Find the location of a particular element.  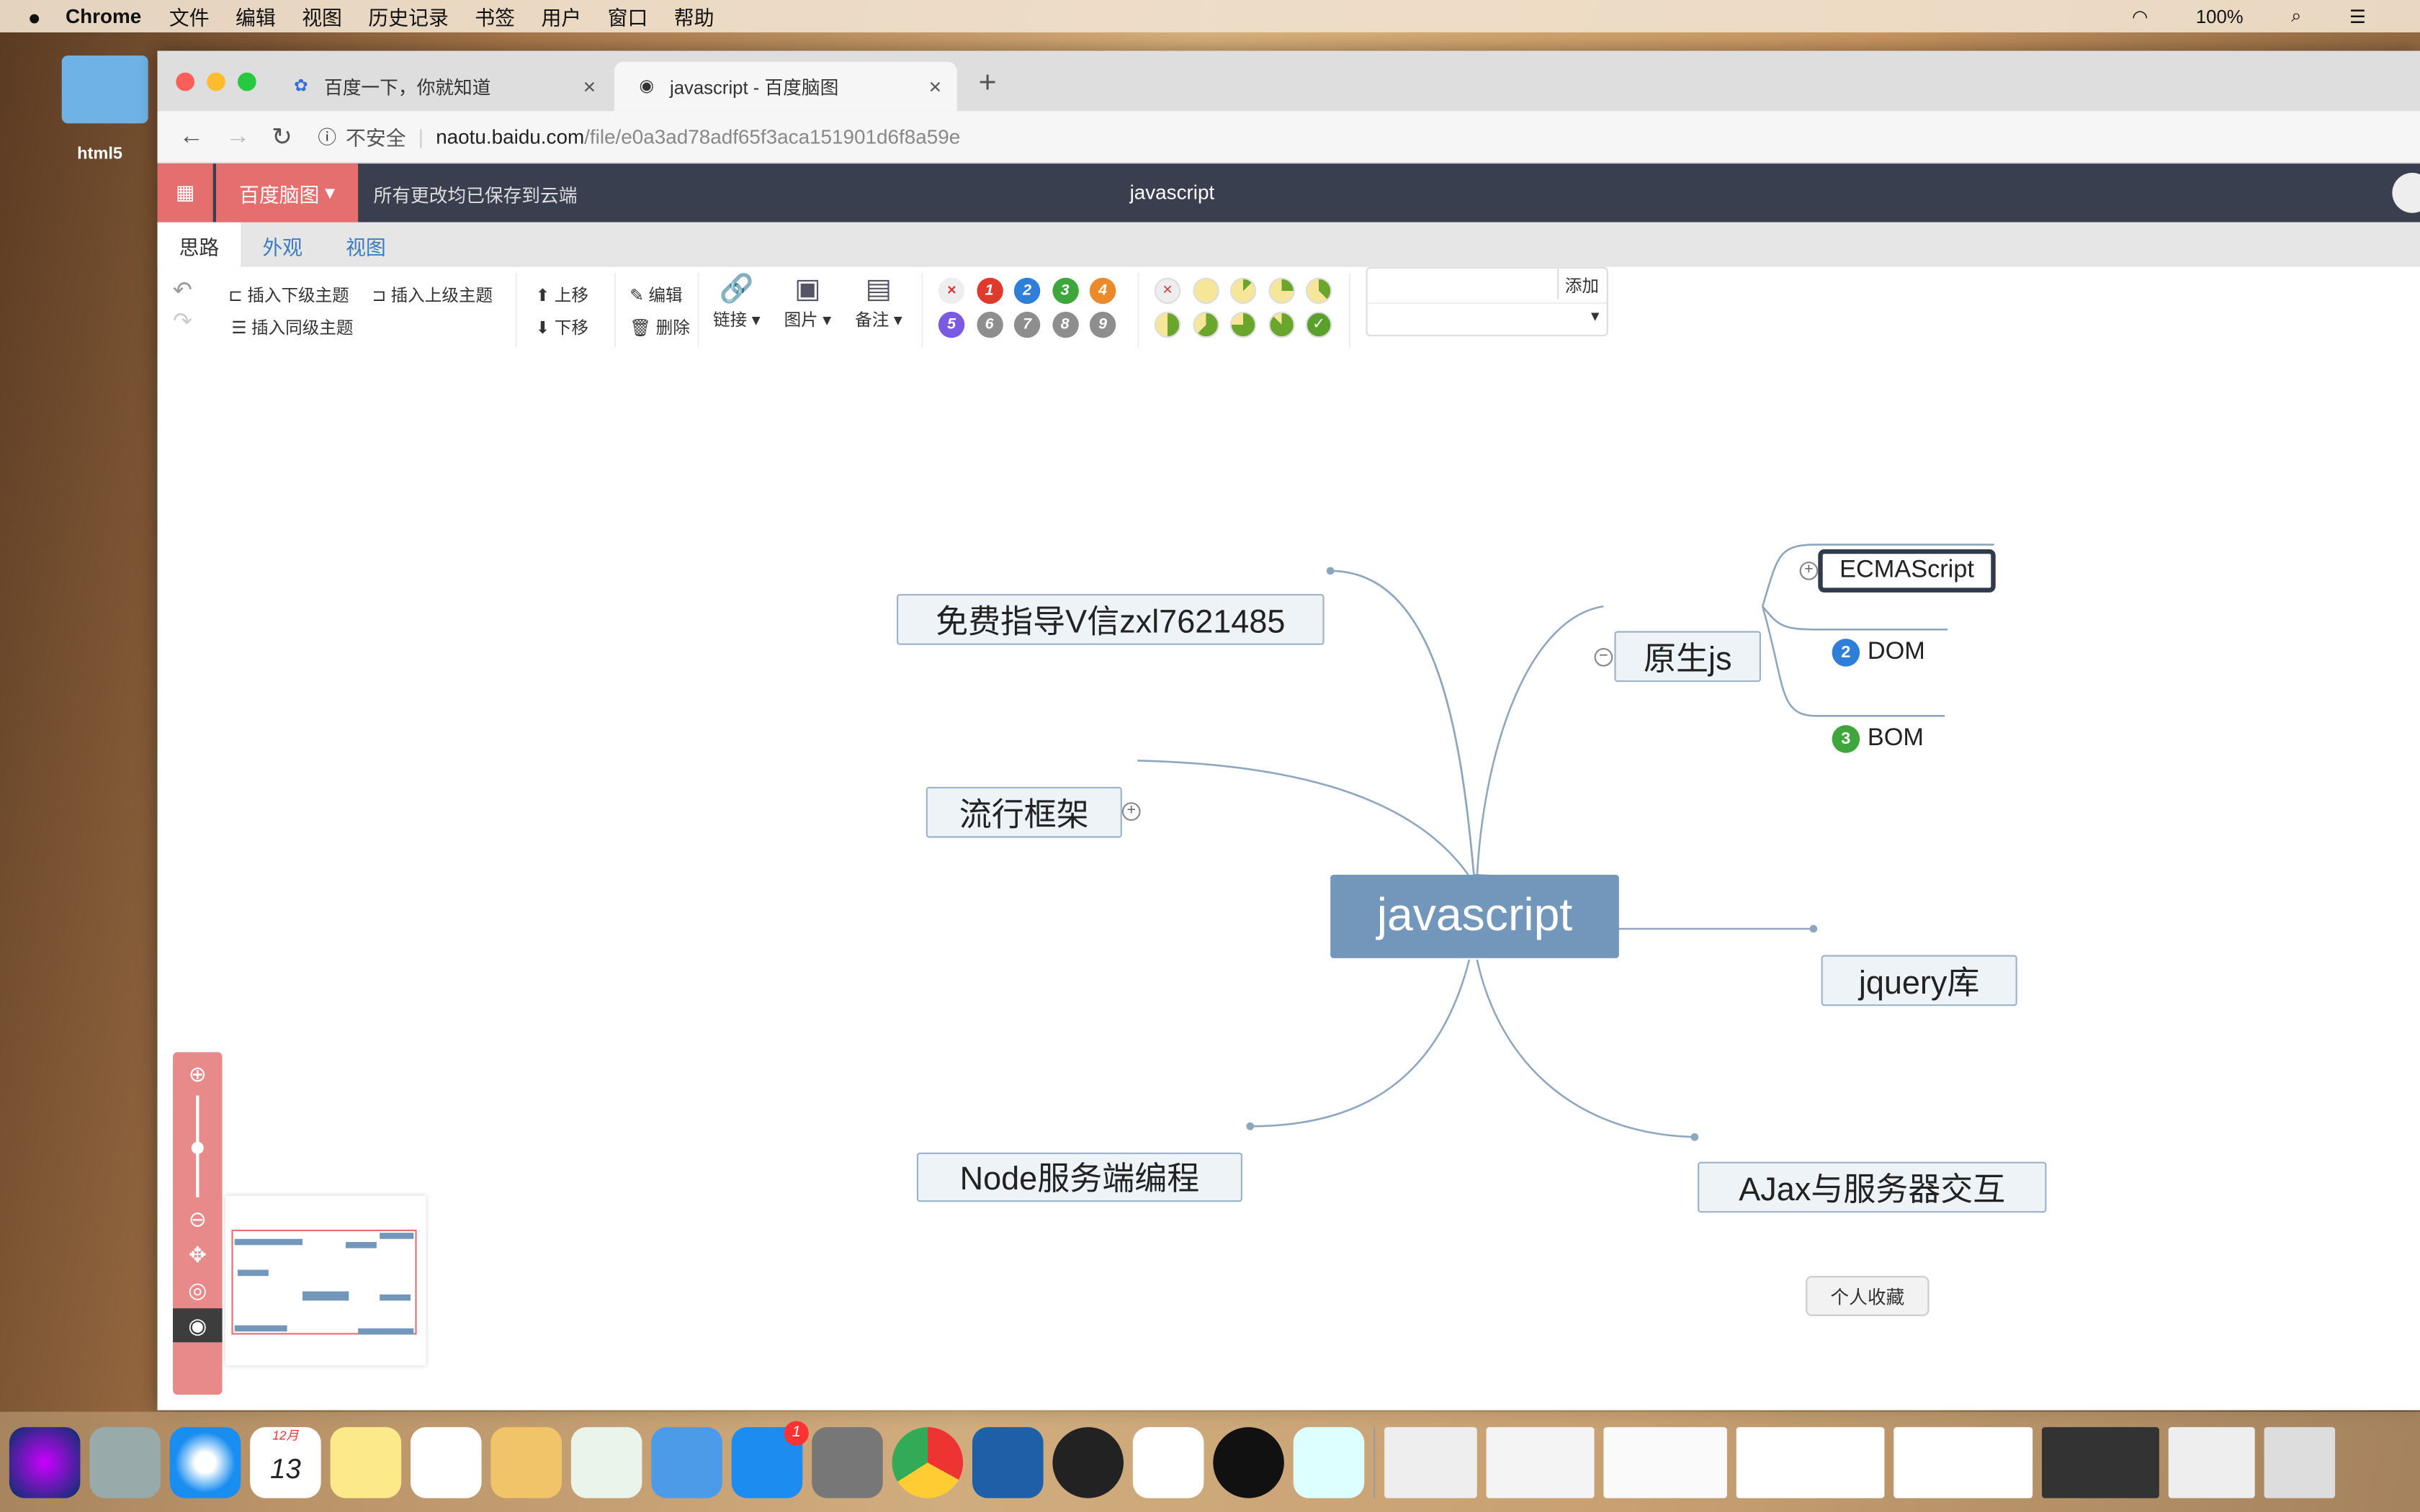

insert-child-button: ⊏ 插入下级主题 is located at coordinates (288, 294).